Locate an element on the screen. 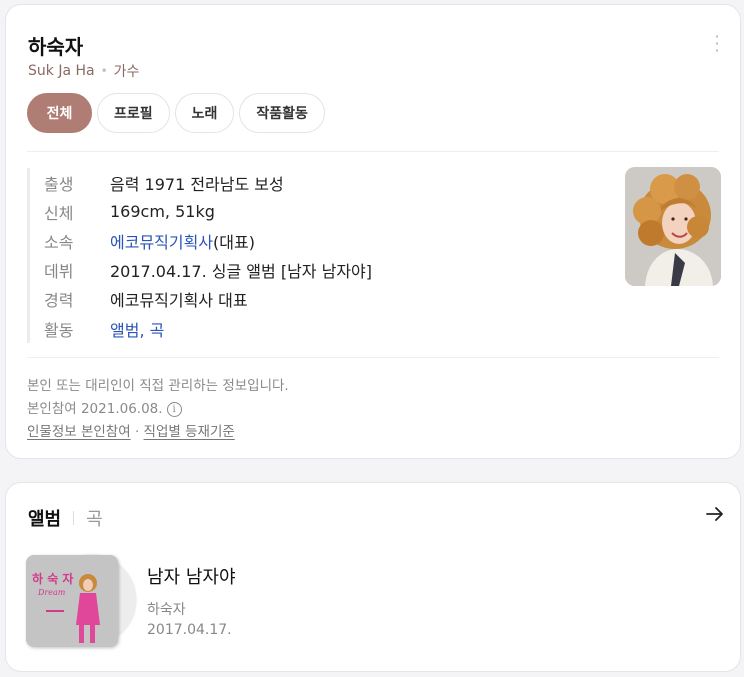 The width and height of the screenshot is (744, 677). tab-albums: 앨범 is located at coordinates (44, 518).